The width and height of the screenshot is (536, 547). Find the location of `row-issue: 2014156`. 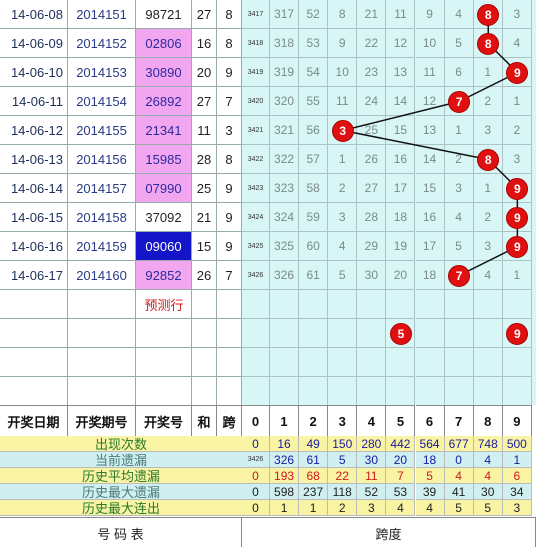

row-issue: 2014156 is located at coordinates (102, 159).